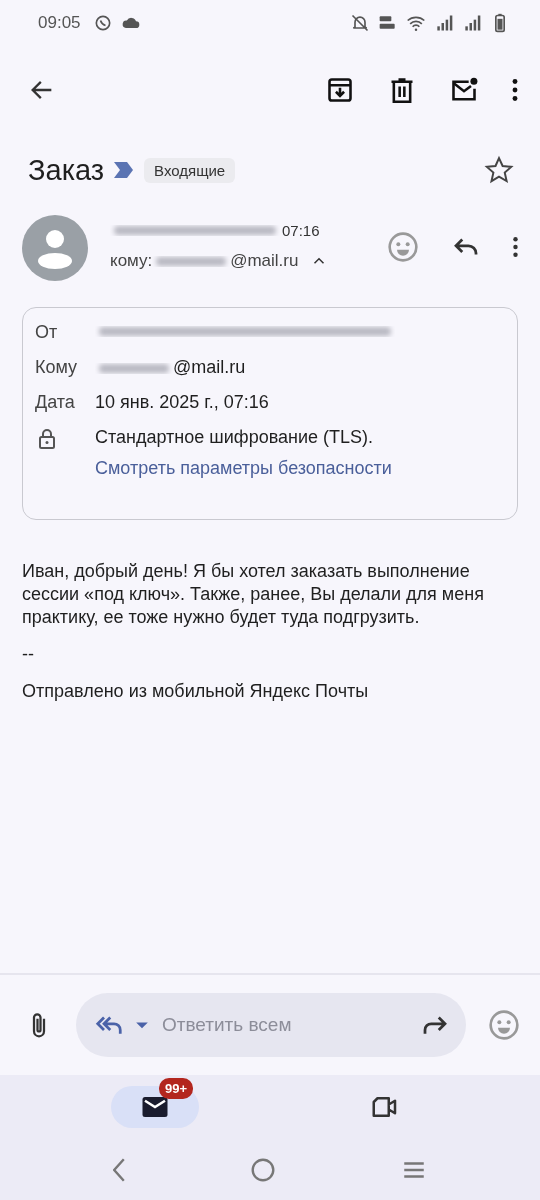 The image size is (540, 1200). What do you see at coordinates (209, 367) in the screenshot?
I see `detail-value: @mail.ru` at bounding box center [209, 367].